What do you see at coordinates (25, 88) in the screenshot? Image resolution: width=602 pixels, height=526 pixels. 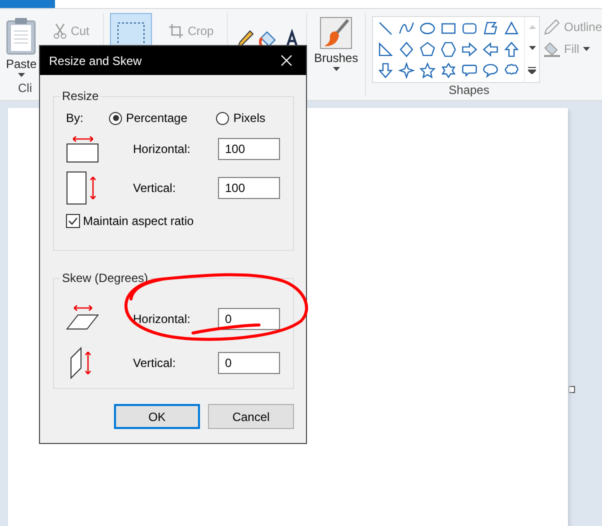 I see `group-label: Cli` at bounding box center [25, 88].